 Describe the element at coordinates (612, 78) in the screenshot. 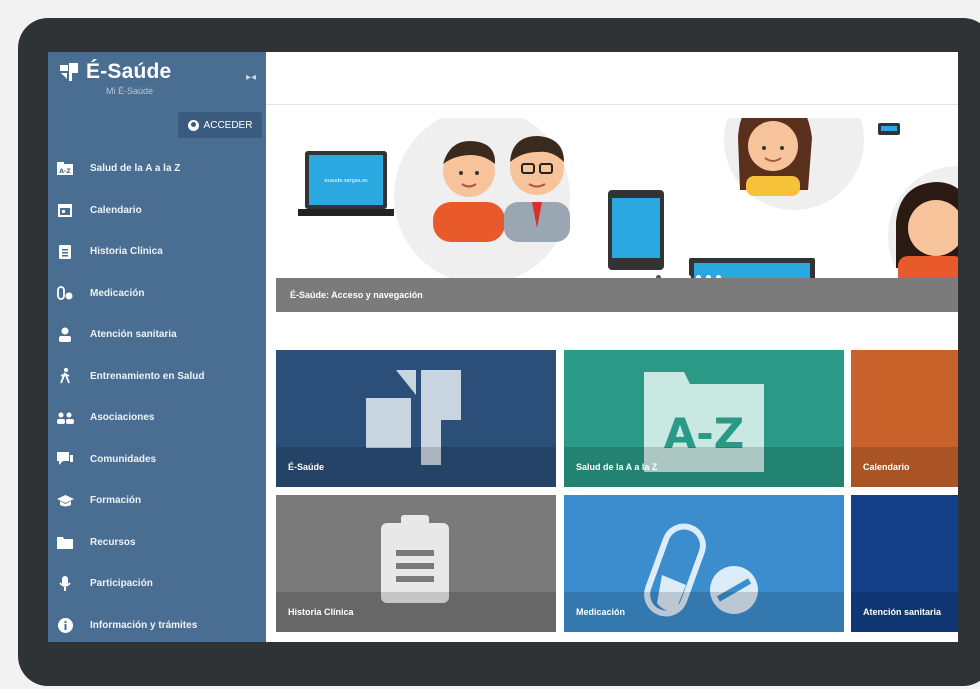

I see `top-bar` at that location.